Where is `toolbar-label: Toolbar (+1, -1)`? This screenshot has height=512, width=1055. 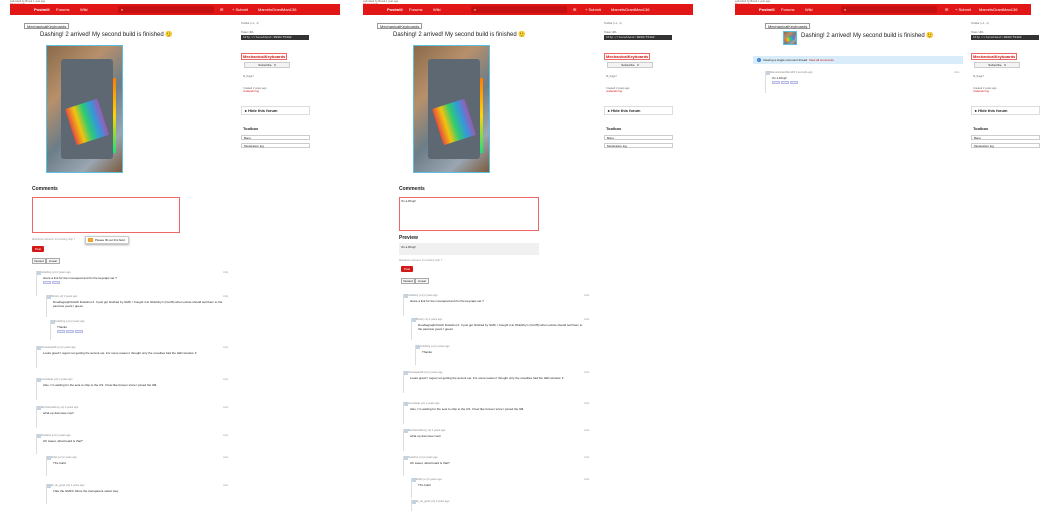
toolbar-label: Toolbar (+1, -1) is located at coordinates (250, 23).